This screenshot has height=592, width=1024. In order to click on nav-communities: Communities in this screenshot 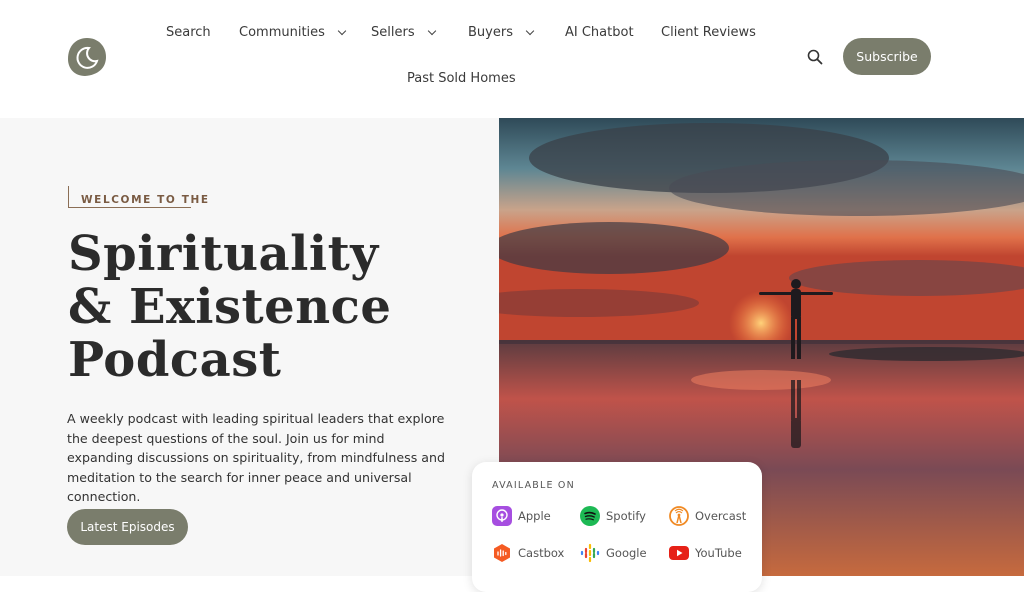, I will do `click(293, 32)`.